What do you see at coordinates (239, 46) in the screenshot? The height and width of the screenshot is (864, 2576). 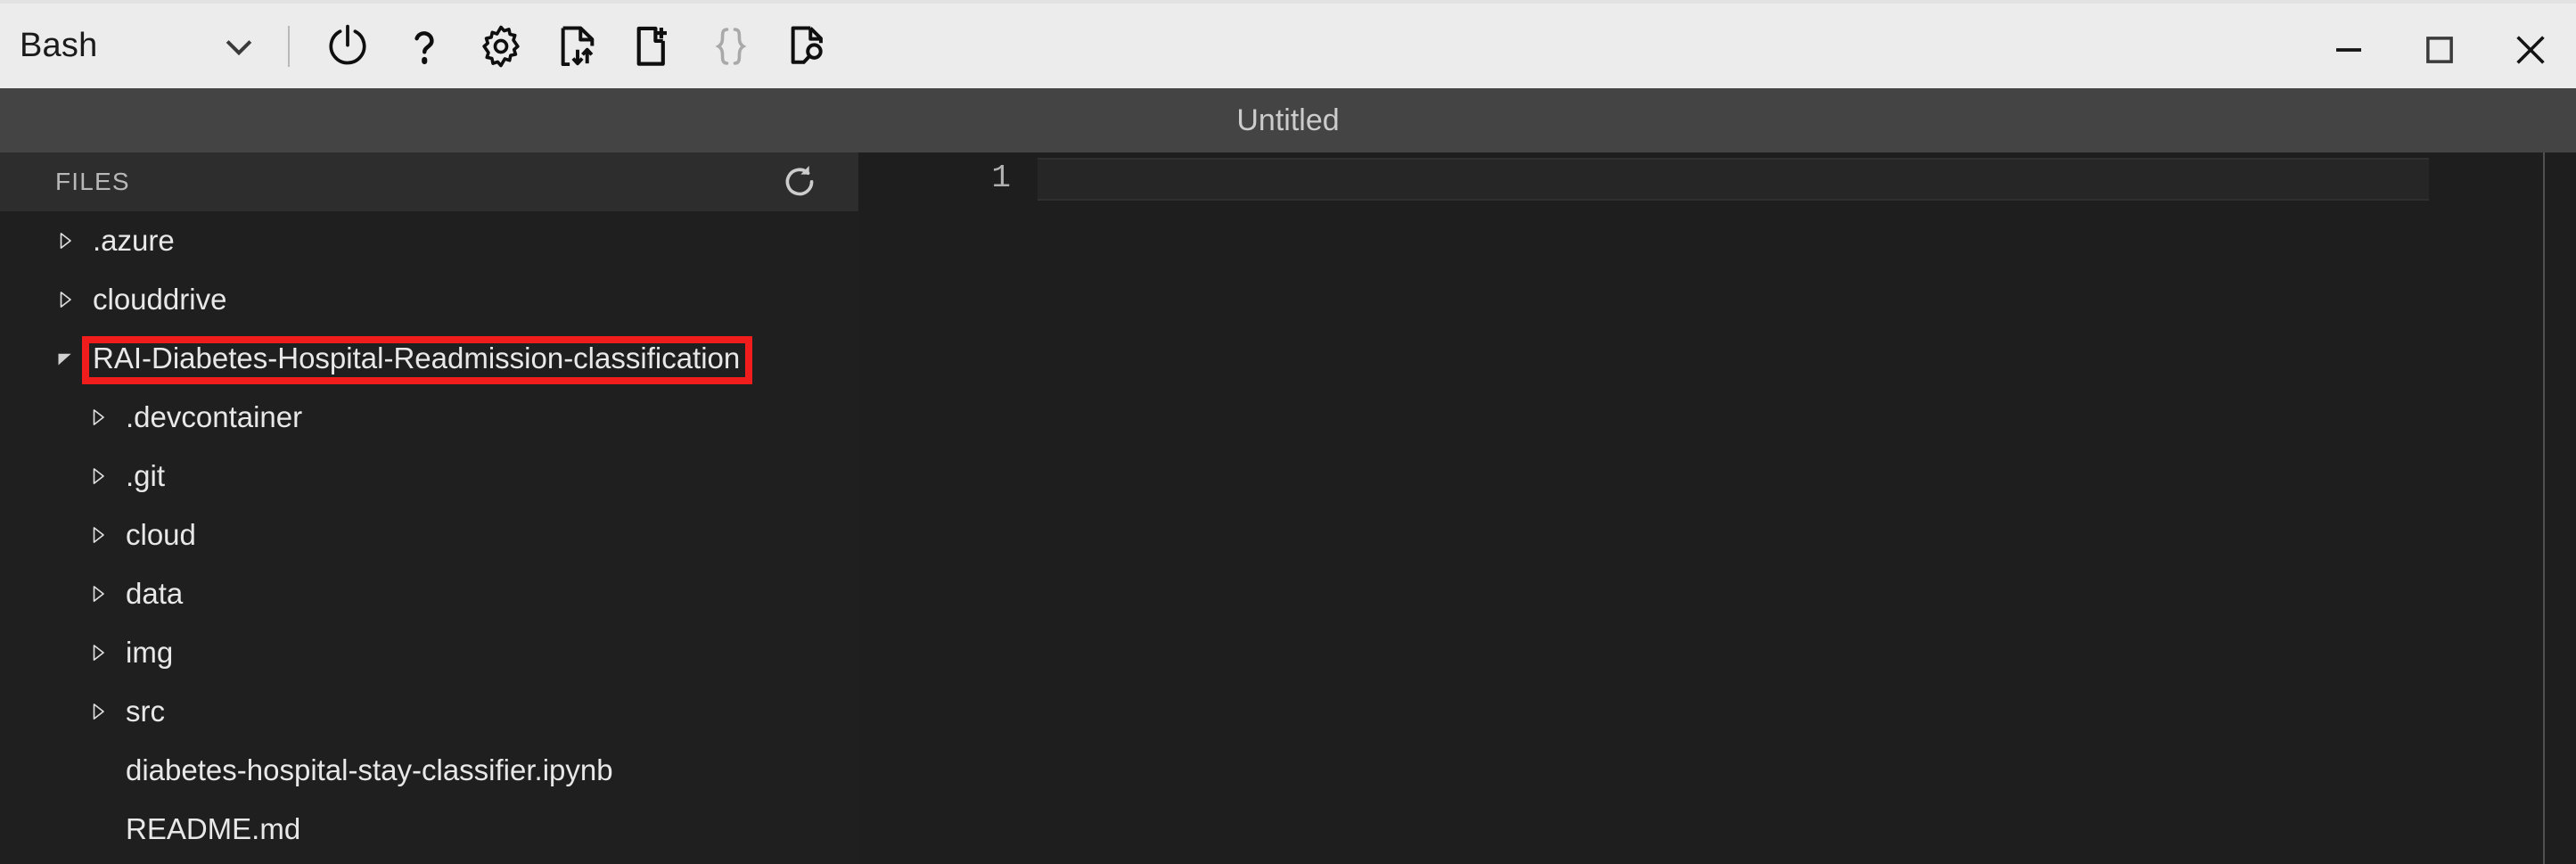 I see `chevron-down-icon` at bounding box center [239, 46].